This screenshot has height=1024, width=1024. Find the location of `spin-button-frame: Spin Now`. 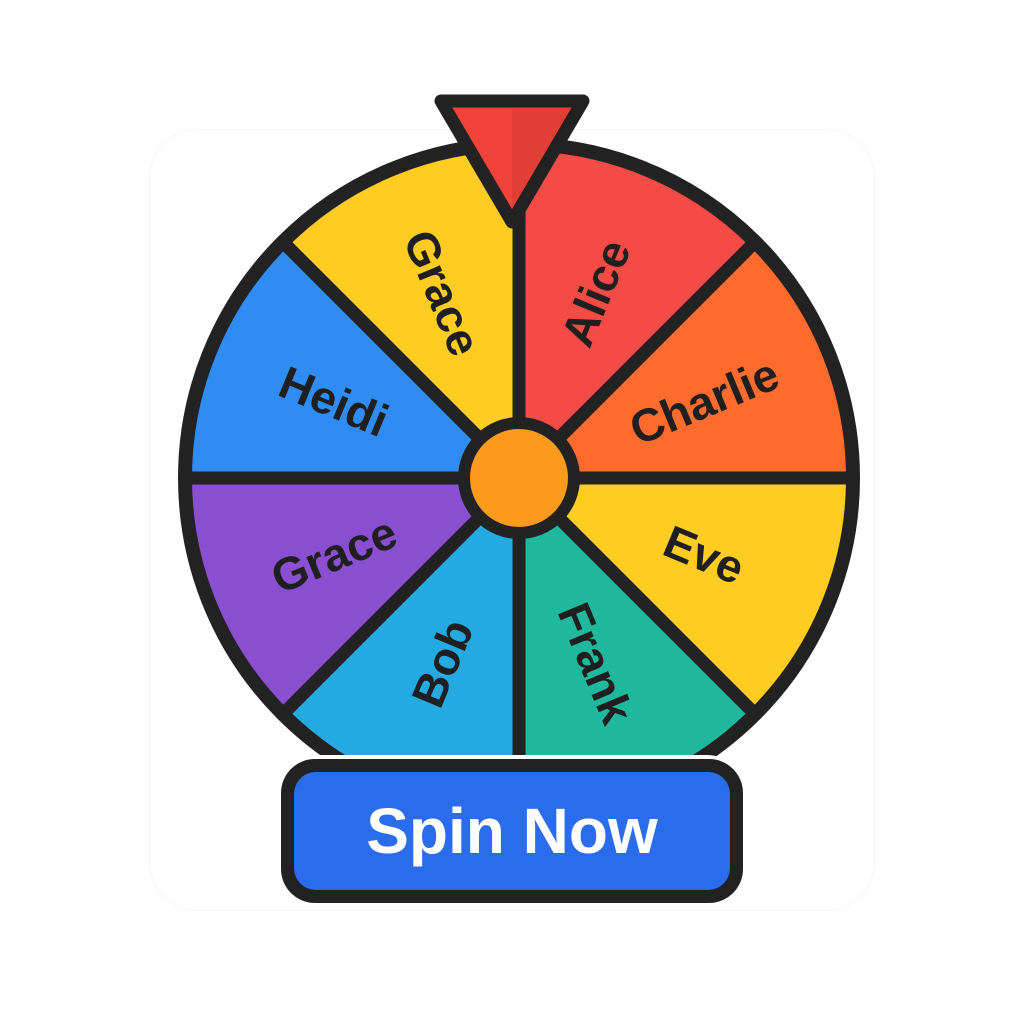

spin-button-frame: Spin Now is located at coordinates (512, 831).